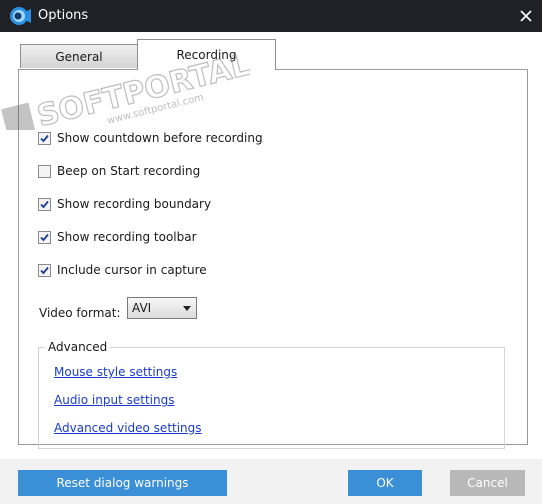 Image resolution: width=542 pixels, height=504 pixels. I want to click on option-include-cursor: Include cursor in capture, so click(122, 270).